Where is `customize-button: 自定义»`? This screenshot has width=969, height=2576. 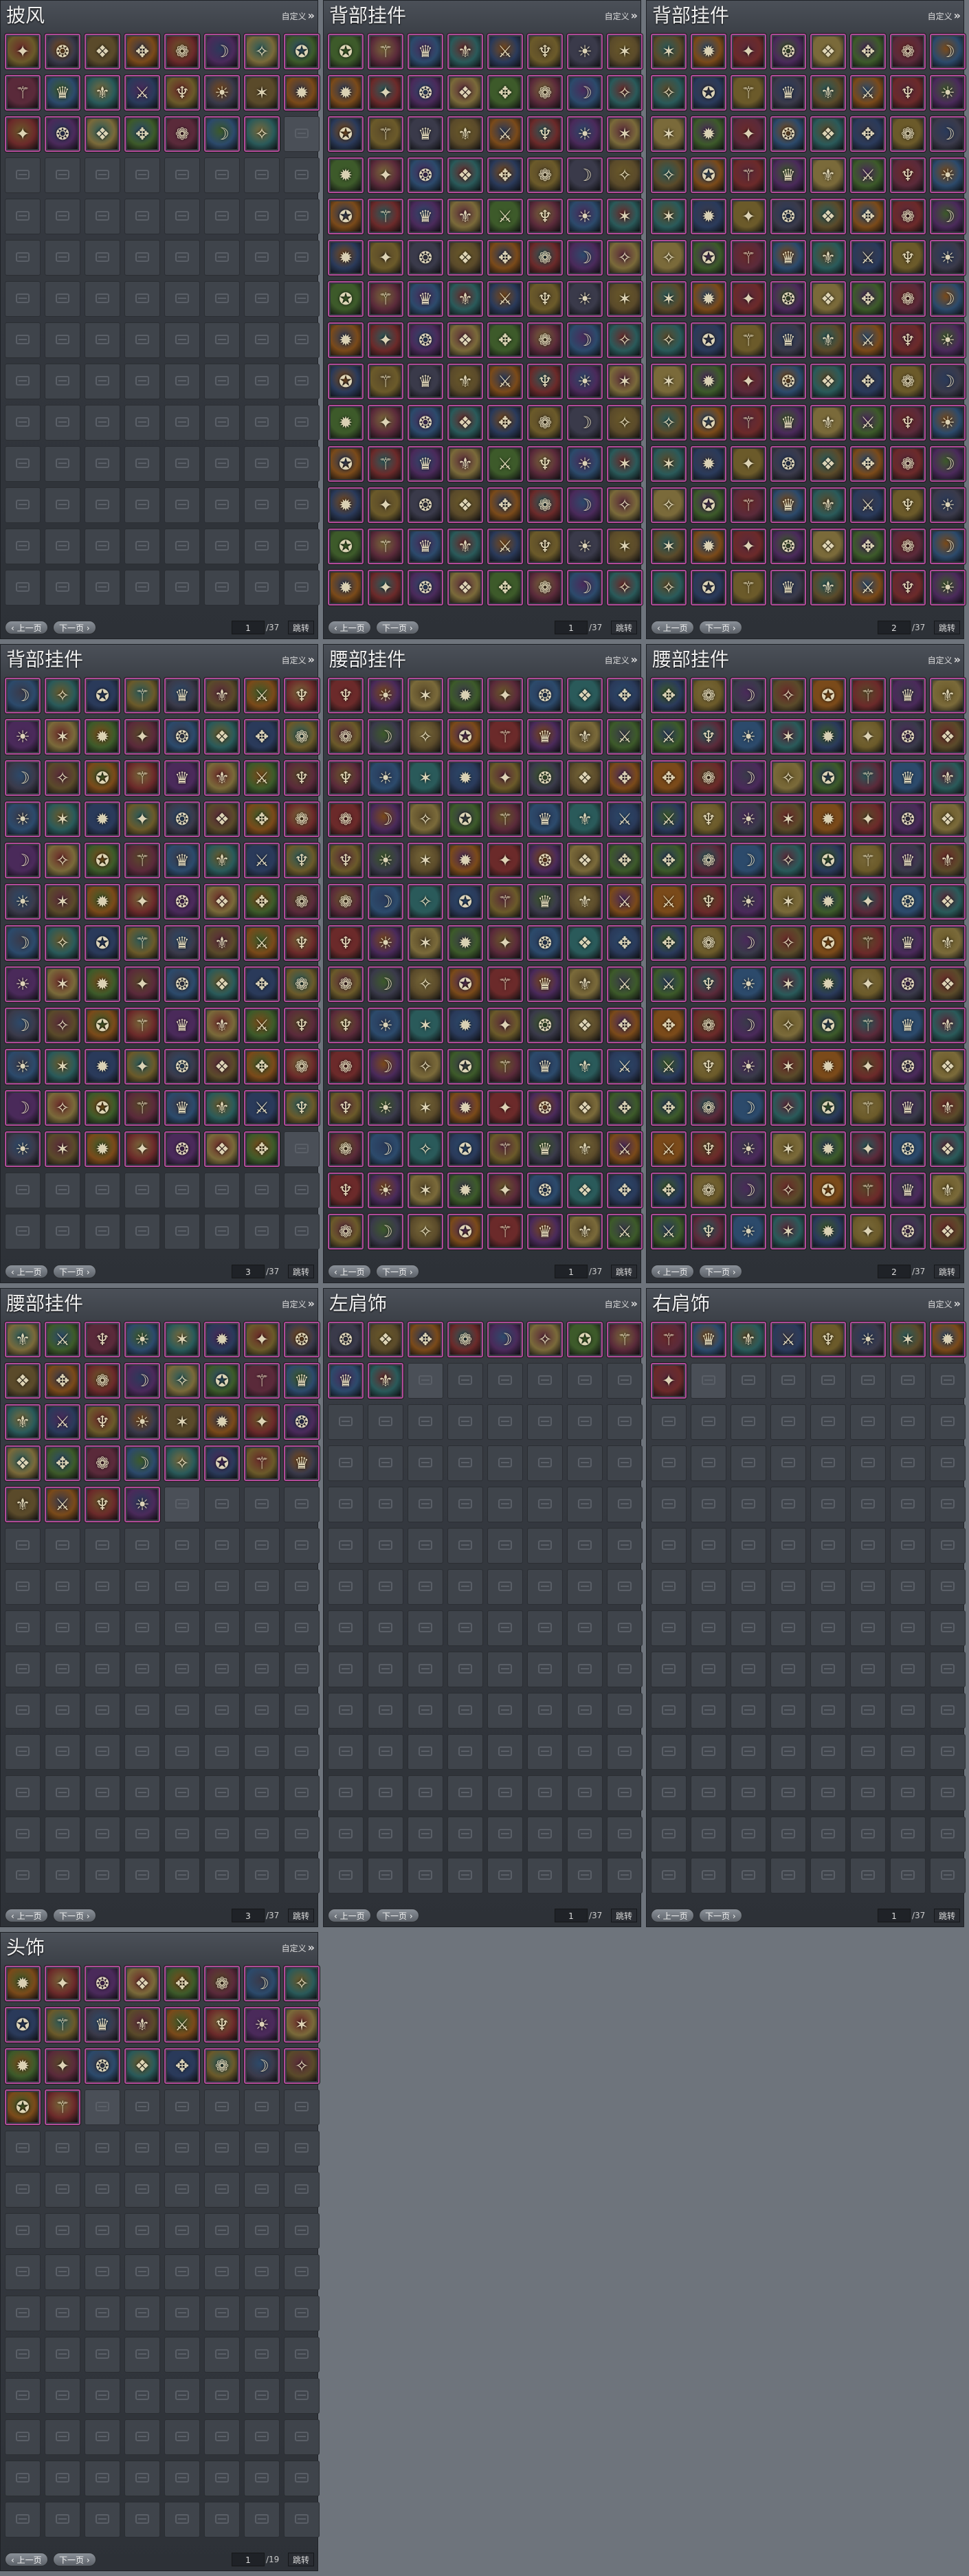
customize-button: 自定义» is located at coordinates (945, 660).